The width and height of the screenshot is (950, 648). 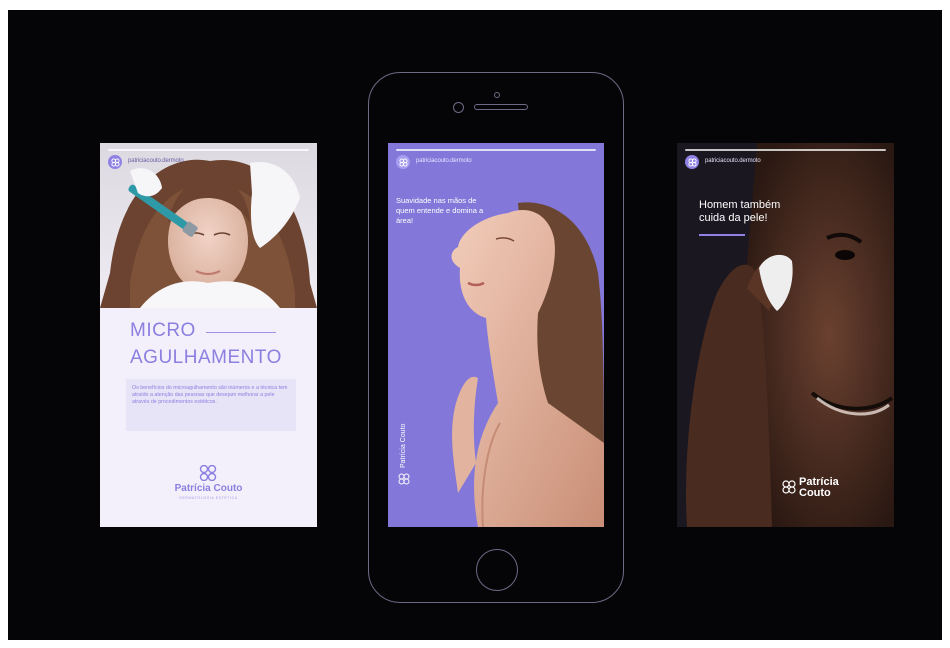 I want to click on treatment-photo, so click(x=208, y=225).